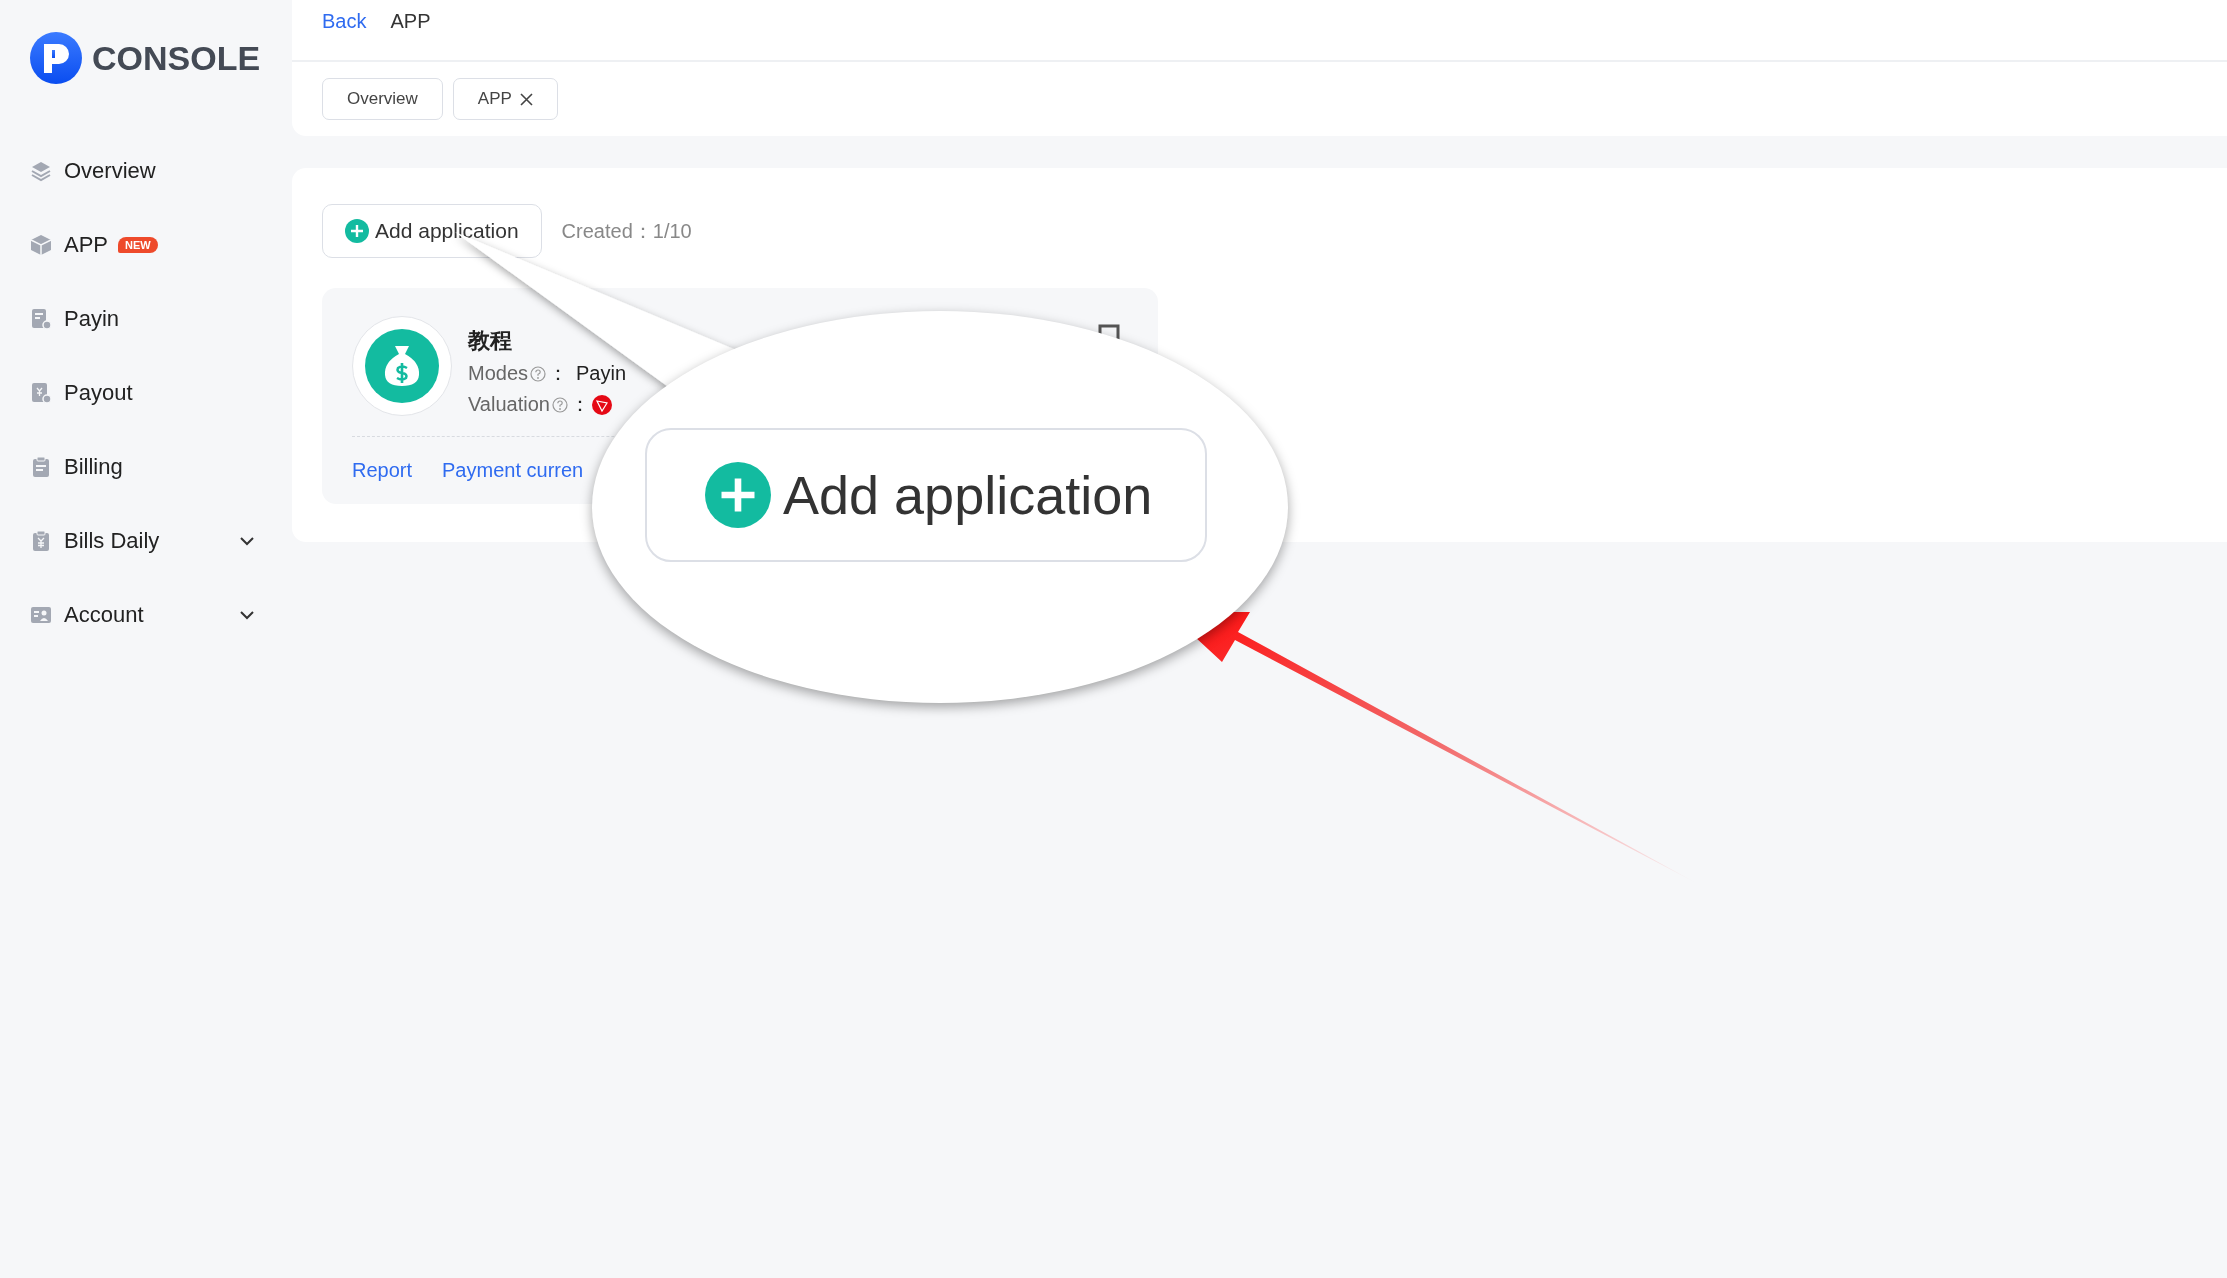 The height and width of the screenshot is (1278, 2227). I want to click on sidebar-item: Account, so click(161, 615).